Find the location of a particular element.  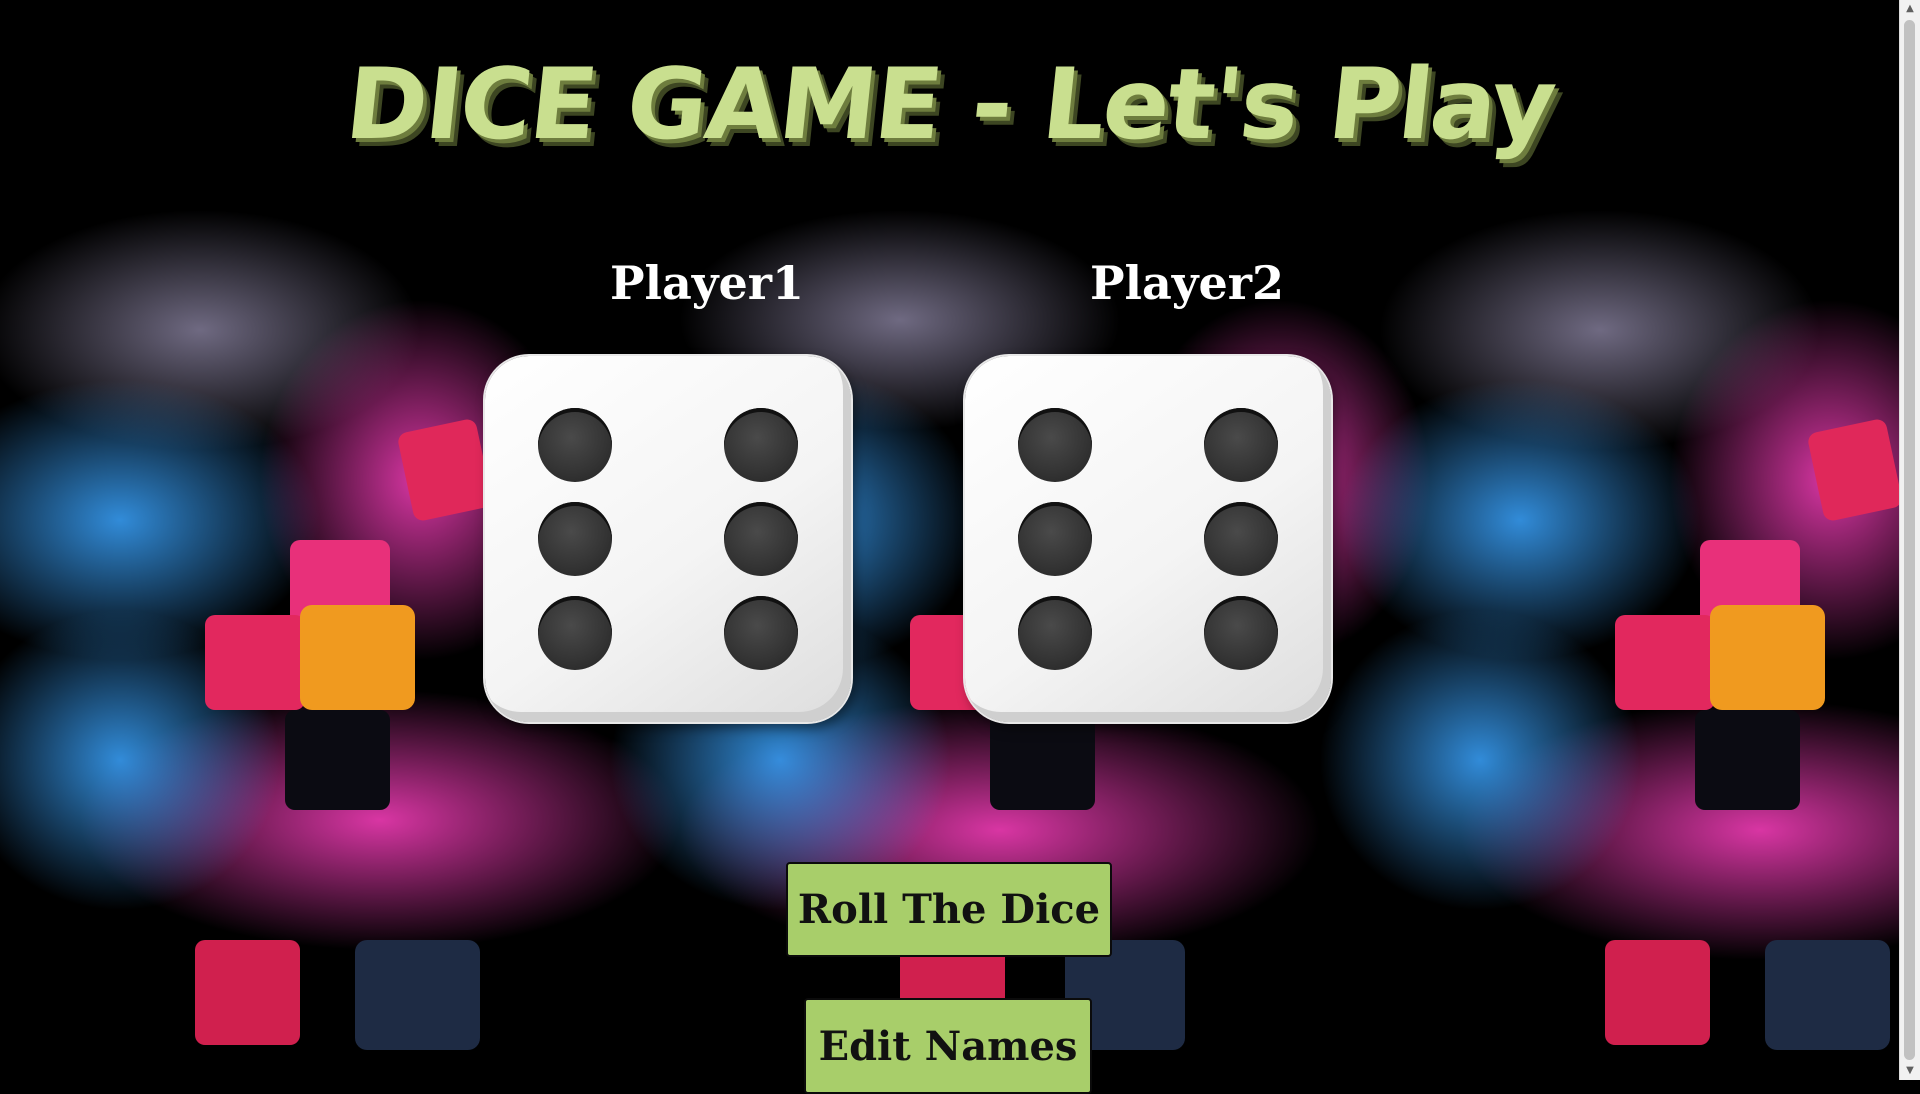

vertical-scrollbar: ▲ ▼ is located at coordinates (1909, 540).